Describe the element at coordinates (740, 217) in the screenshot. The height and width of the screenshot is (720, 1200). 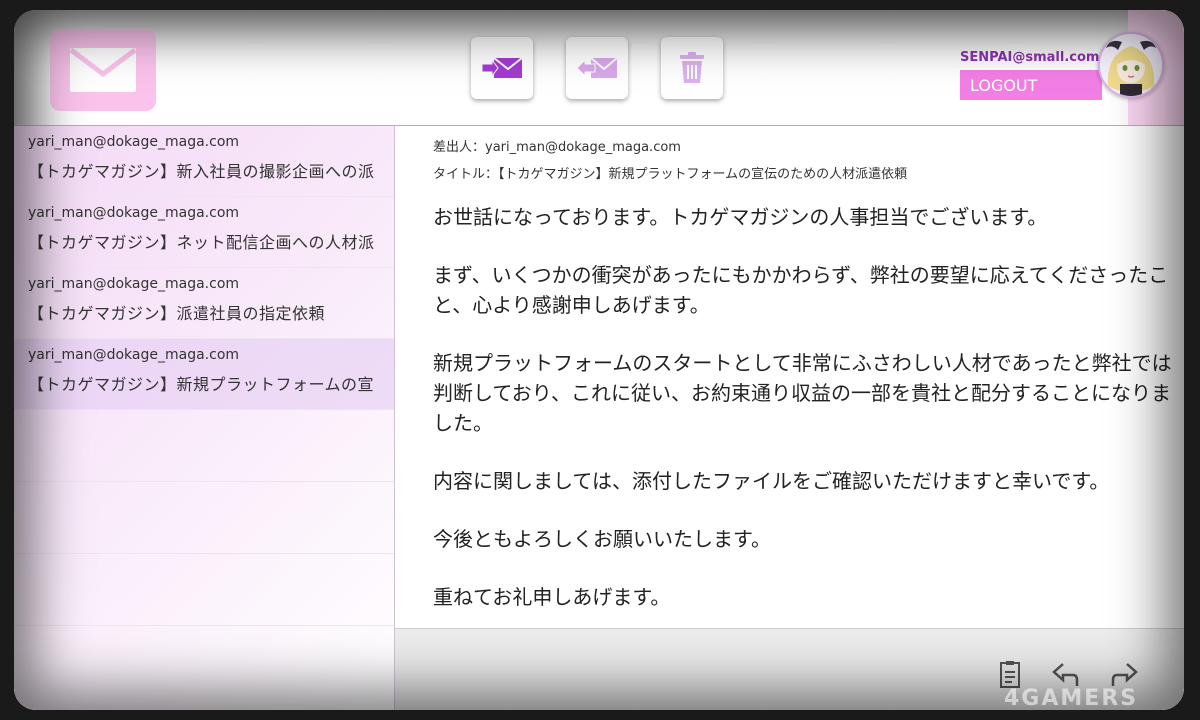
I see `message-paragraph: お世話になっております。トカゲマガジンの人事担当でございます。` at that location.